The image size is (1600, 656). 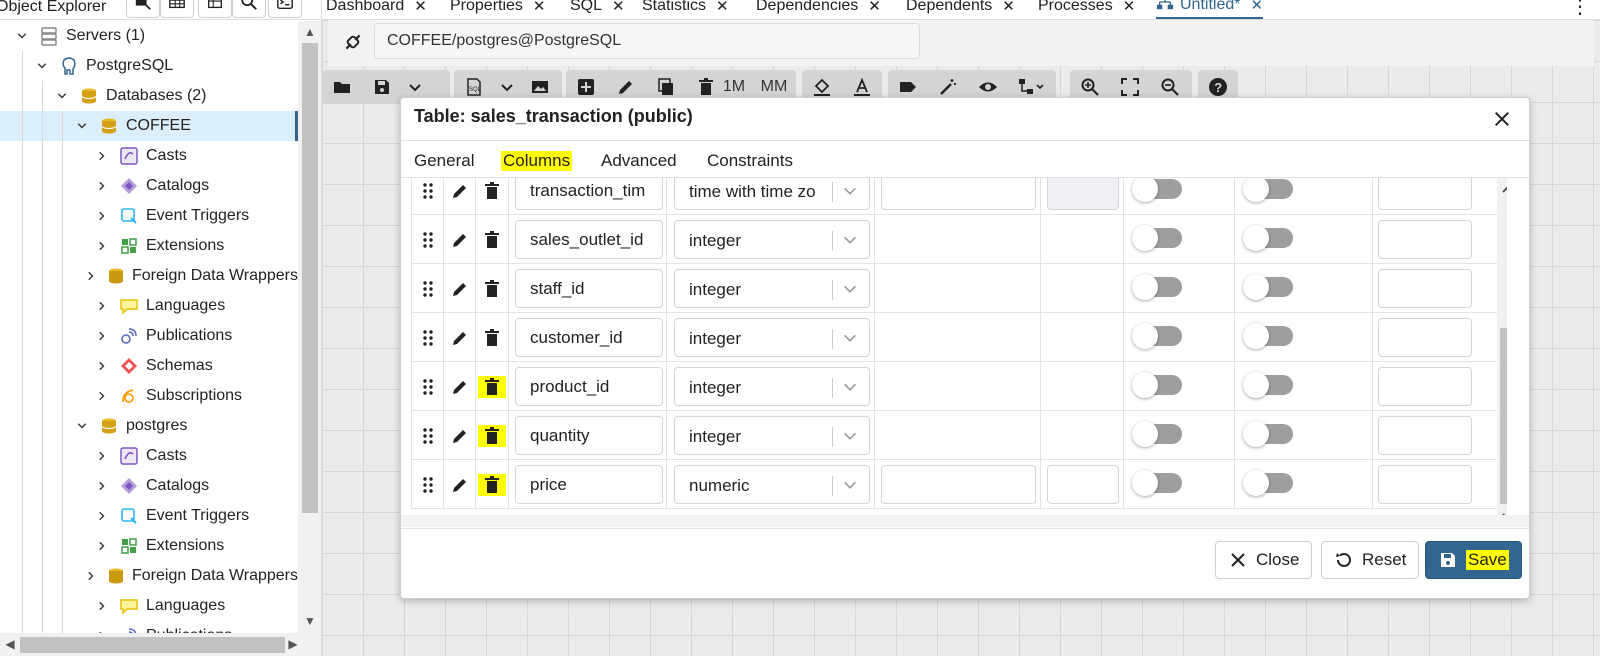 What do you see at coordinates (149, 96) in the screenshot?
I see `tree-node-databases-2: Databases (2)` at bounding box center [149, 96].